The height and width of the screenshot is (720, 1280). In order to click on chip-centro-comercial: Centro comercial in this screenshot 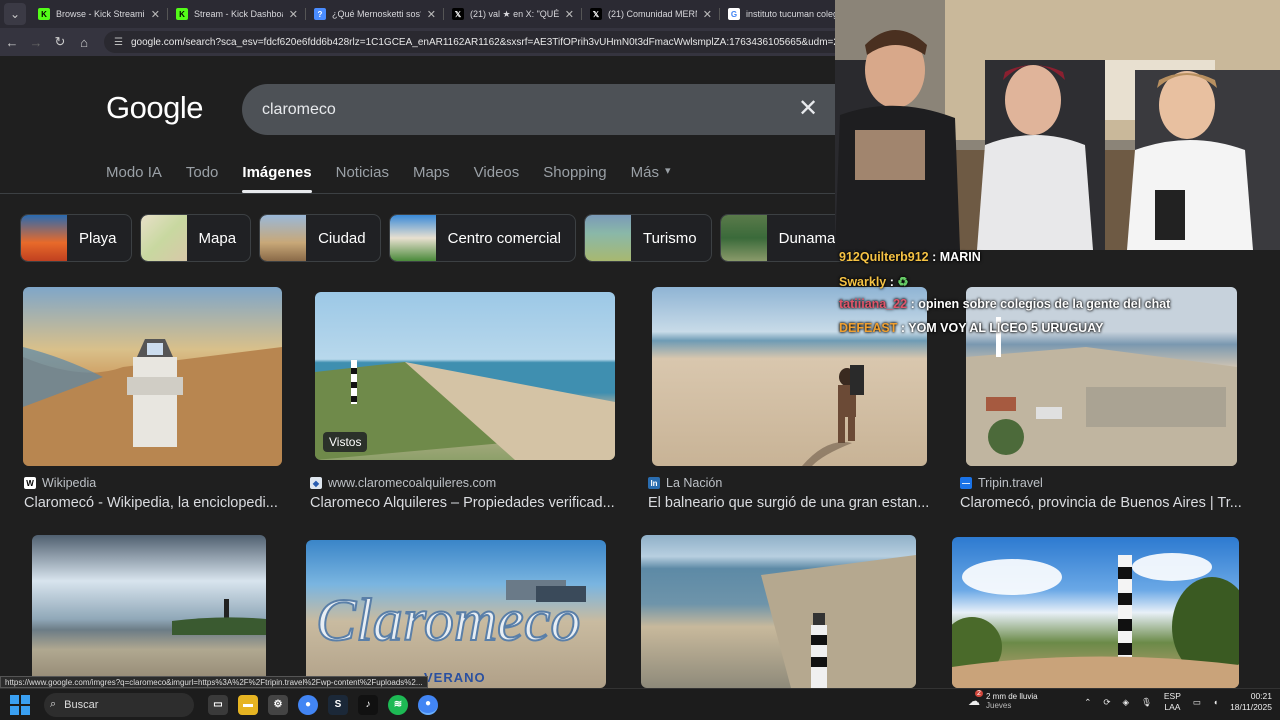, I will do `click(482, 238)`.